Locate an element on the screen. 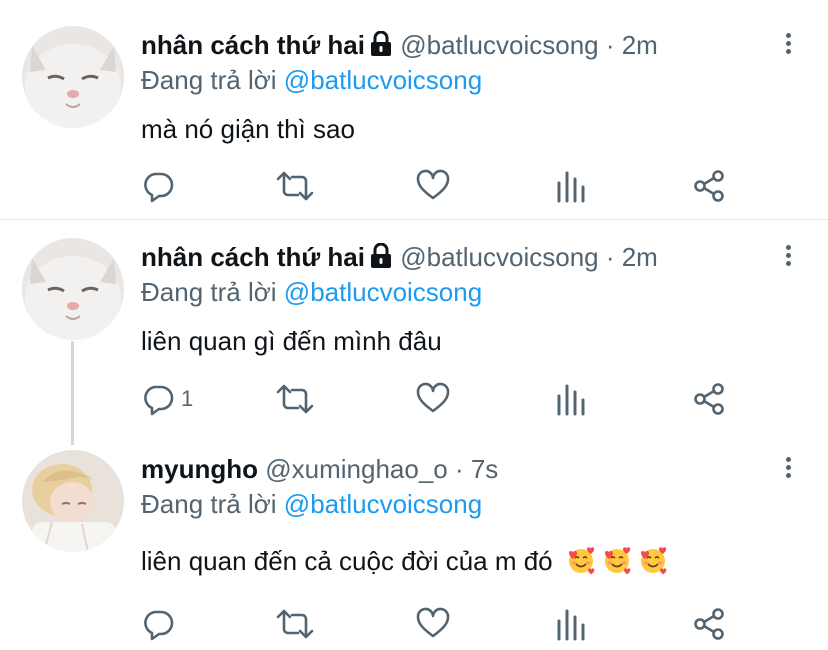  display-name: myungho is located at coordinates (199, 469).